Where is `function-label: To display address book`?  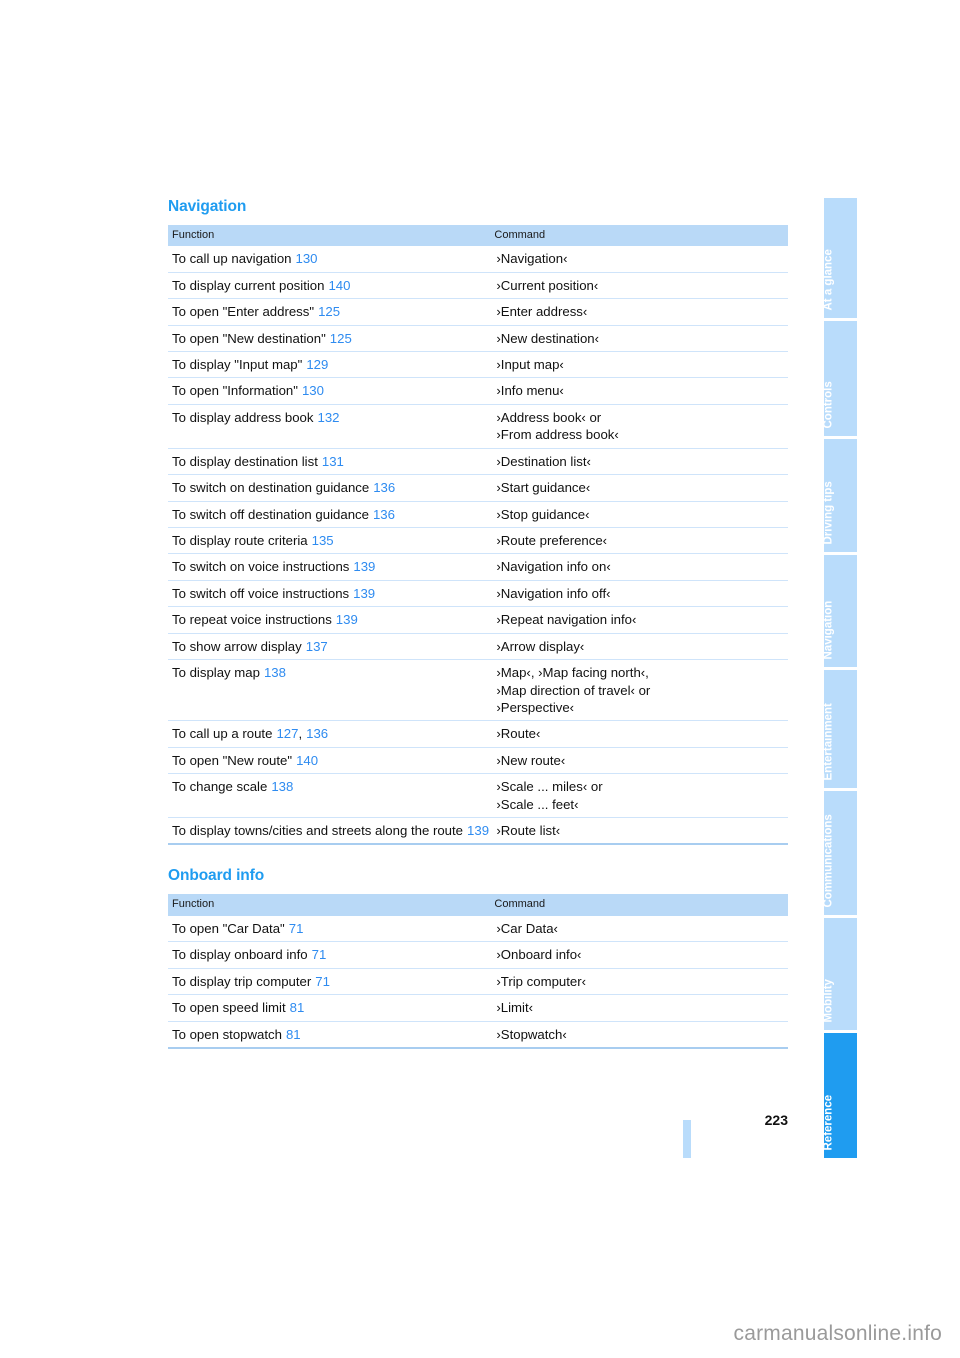
function-label: To display address book is located at coordinates (243, 417).